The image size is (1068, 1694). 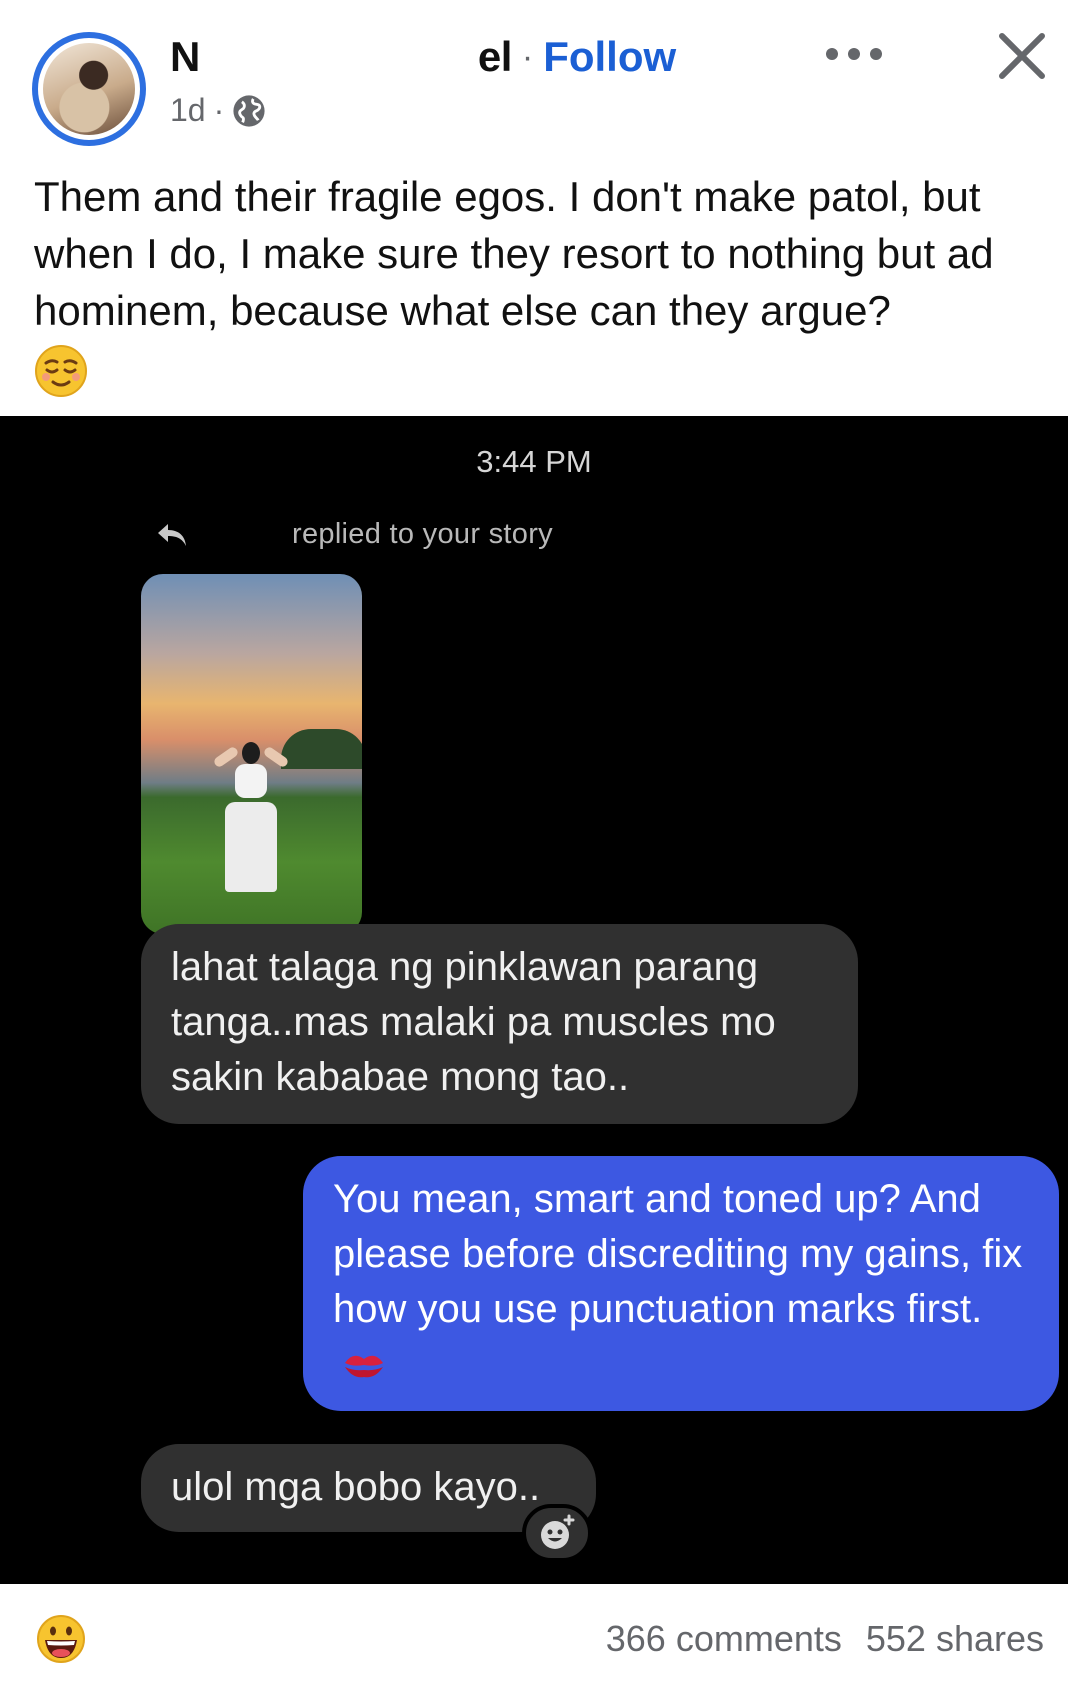 I want to click on chat-timestamp: 3:44 PM, so click(x=534, y=461).